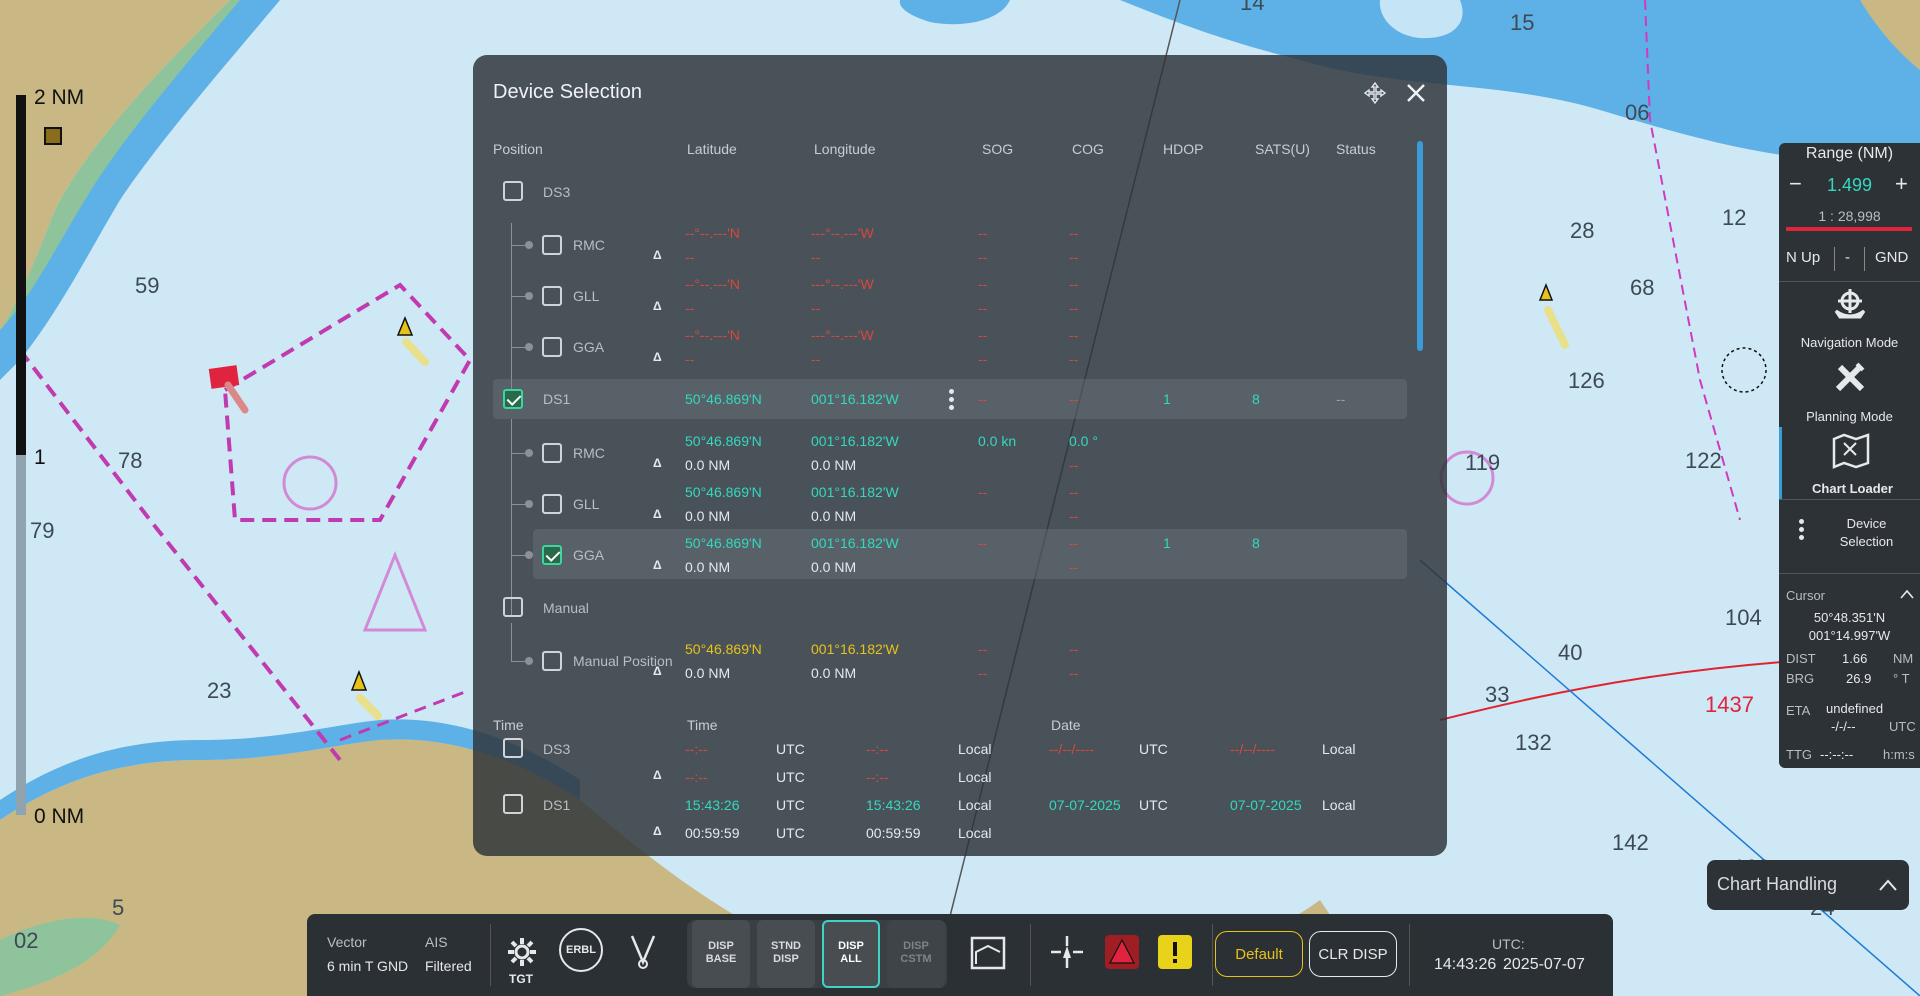  Describe the element at coordinates (59, 97) in the screenshot. I see `scale-top-label: 2 NM` at that location.